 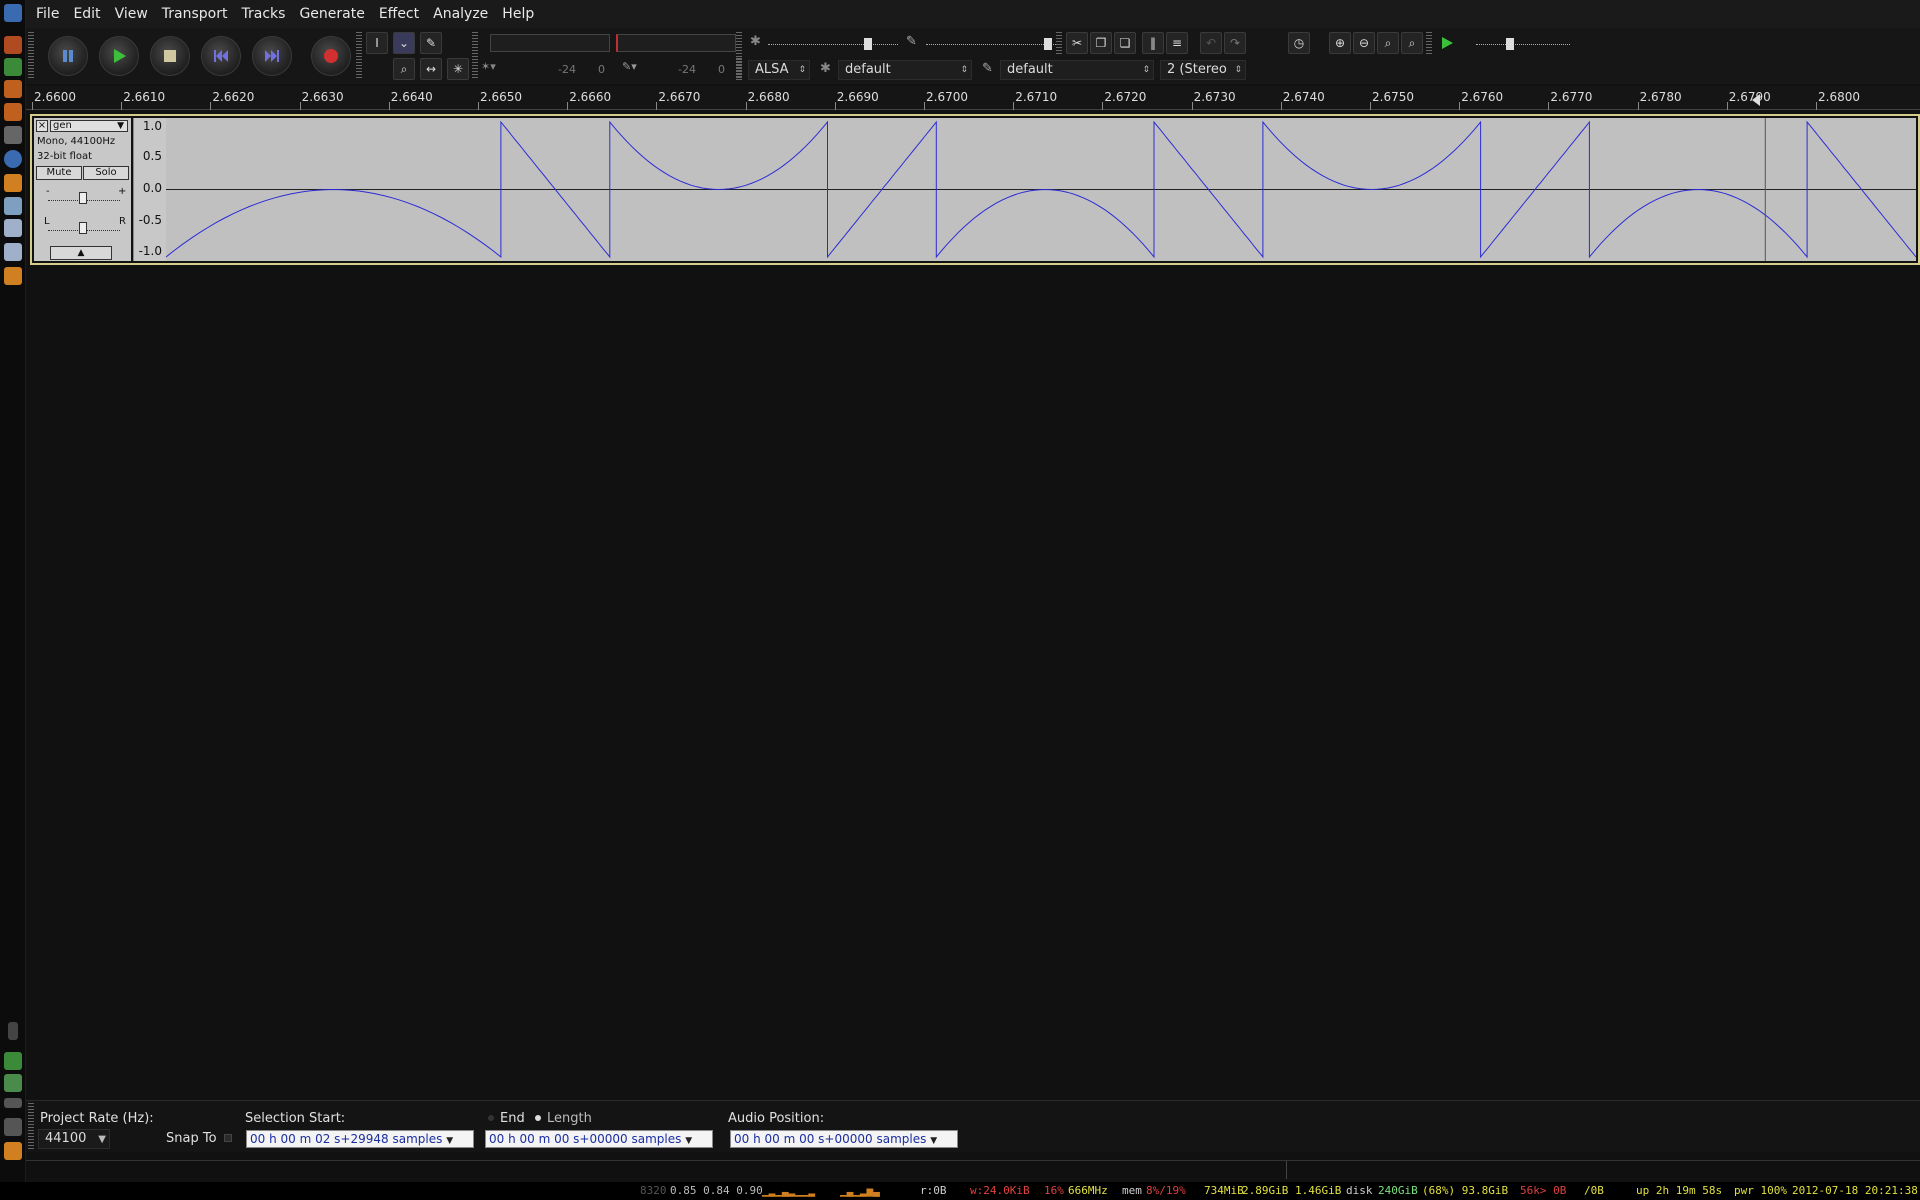 What do you see at coordinates (1756, 100) in the screenshot?
I see `play-head-marker-icon` at bounding box center [1756, 100].